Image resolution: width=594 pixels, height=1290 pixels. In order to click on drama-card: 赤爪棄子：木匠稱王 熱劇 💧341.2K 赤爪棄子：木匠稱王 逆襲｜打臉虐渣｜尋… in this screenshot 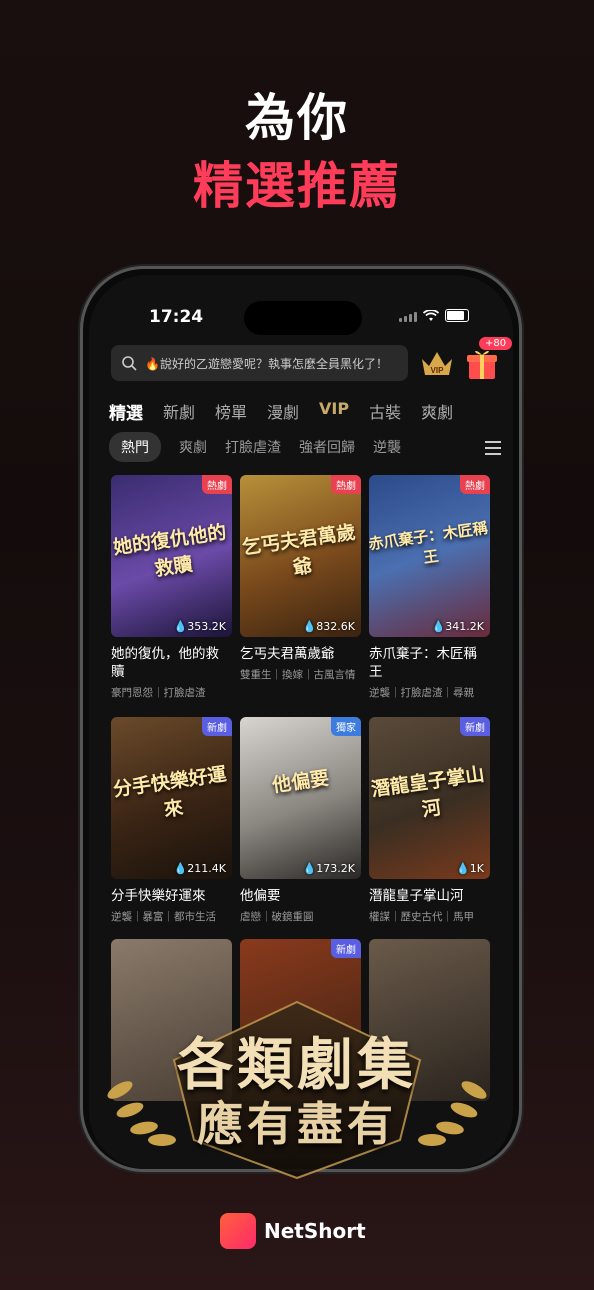, I will do `click(429, 587)`.